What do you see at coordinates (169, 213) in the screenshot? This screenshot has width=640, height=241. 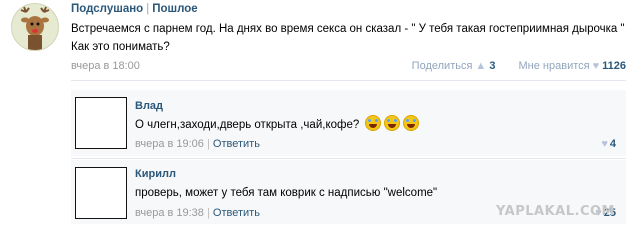 I see `comment-date: вчера в 19:38` at bounding box center [169, 213].